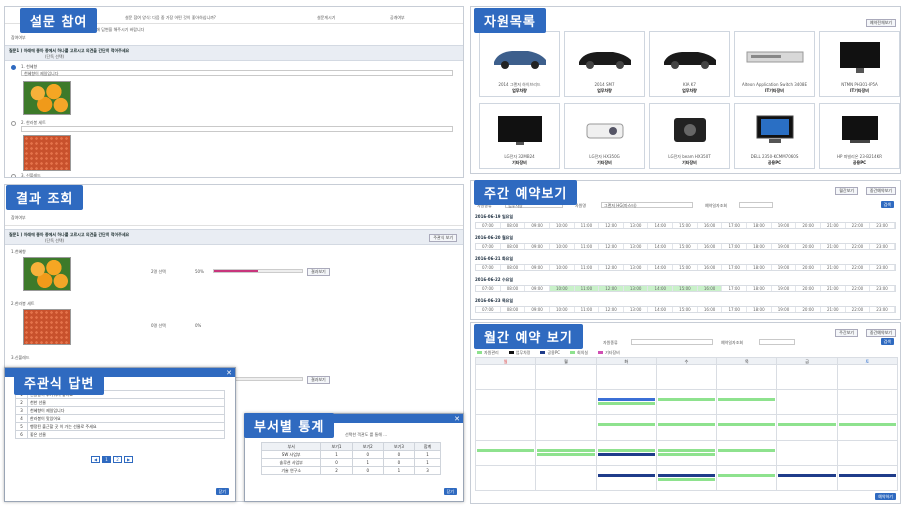 The height and width of the screenshot is (510, 905). What do you see at coordinates (859, 64) in the screenshot?
I see `resource-card: NTMN PH301-IP5A IT기타장비` at bounding box center [859, 64].